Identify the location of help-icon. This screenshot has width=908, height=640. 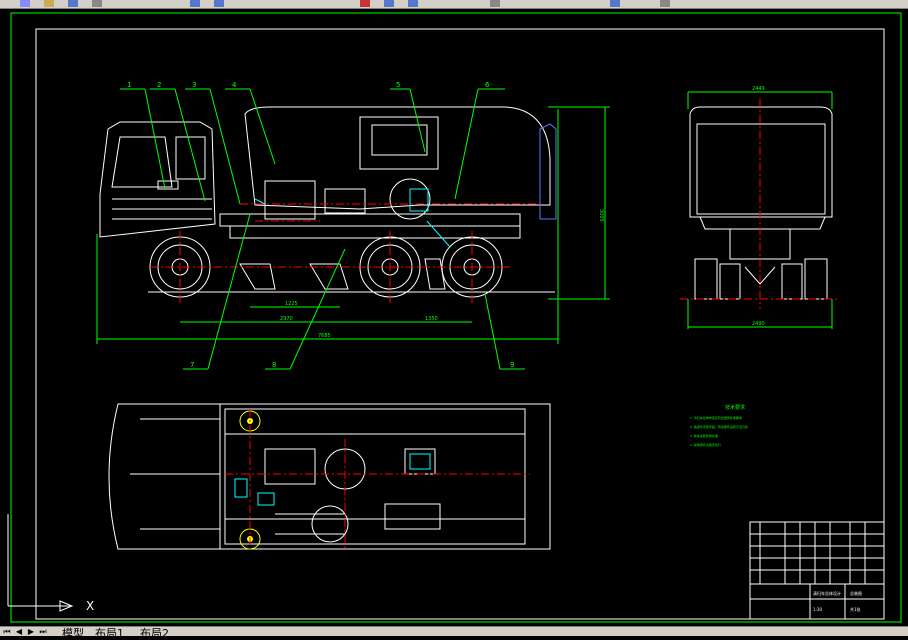
(665, 3).